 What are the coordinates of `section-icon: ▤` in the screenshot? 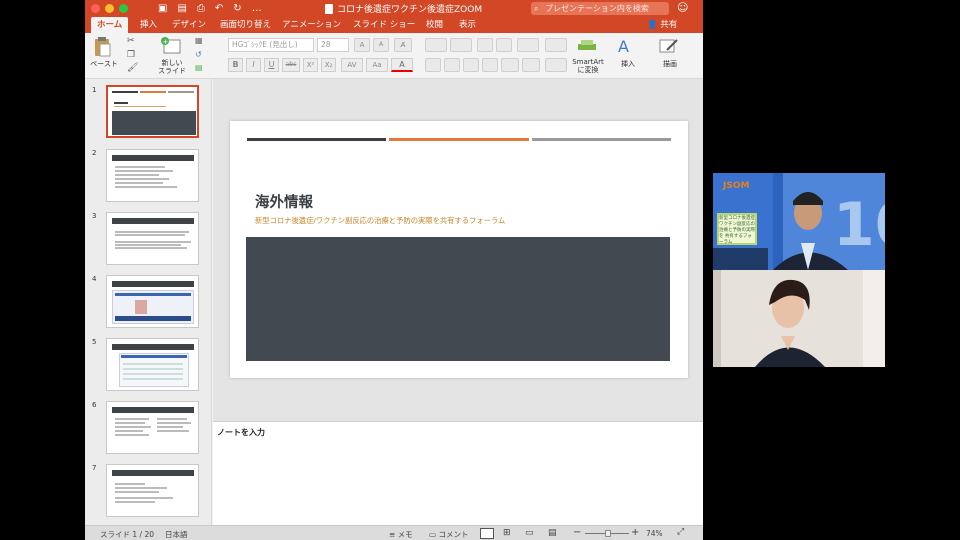 It's located at (199, 67).